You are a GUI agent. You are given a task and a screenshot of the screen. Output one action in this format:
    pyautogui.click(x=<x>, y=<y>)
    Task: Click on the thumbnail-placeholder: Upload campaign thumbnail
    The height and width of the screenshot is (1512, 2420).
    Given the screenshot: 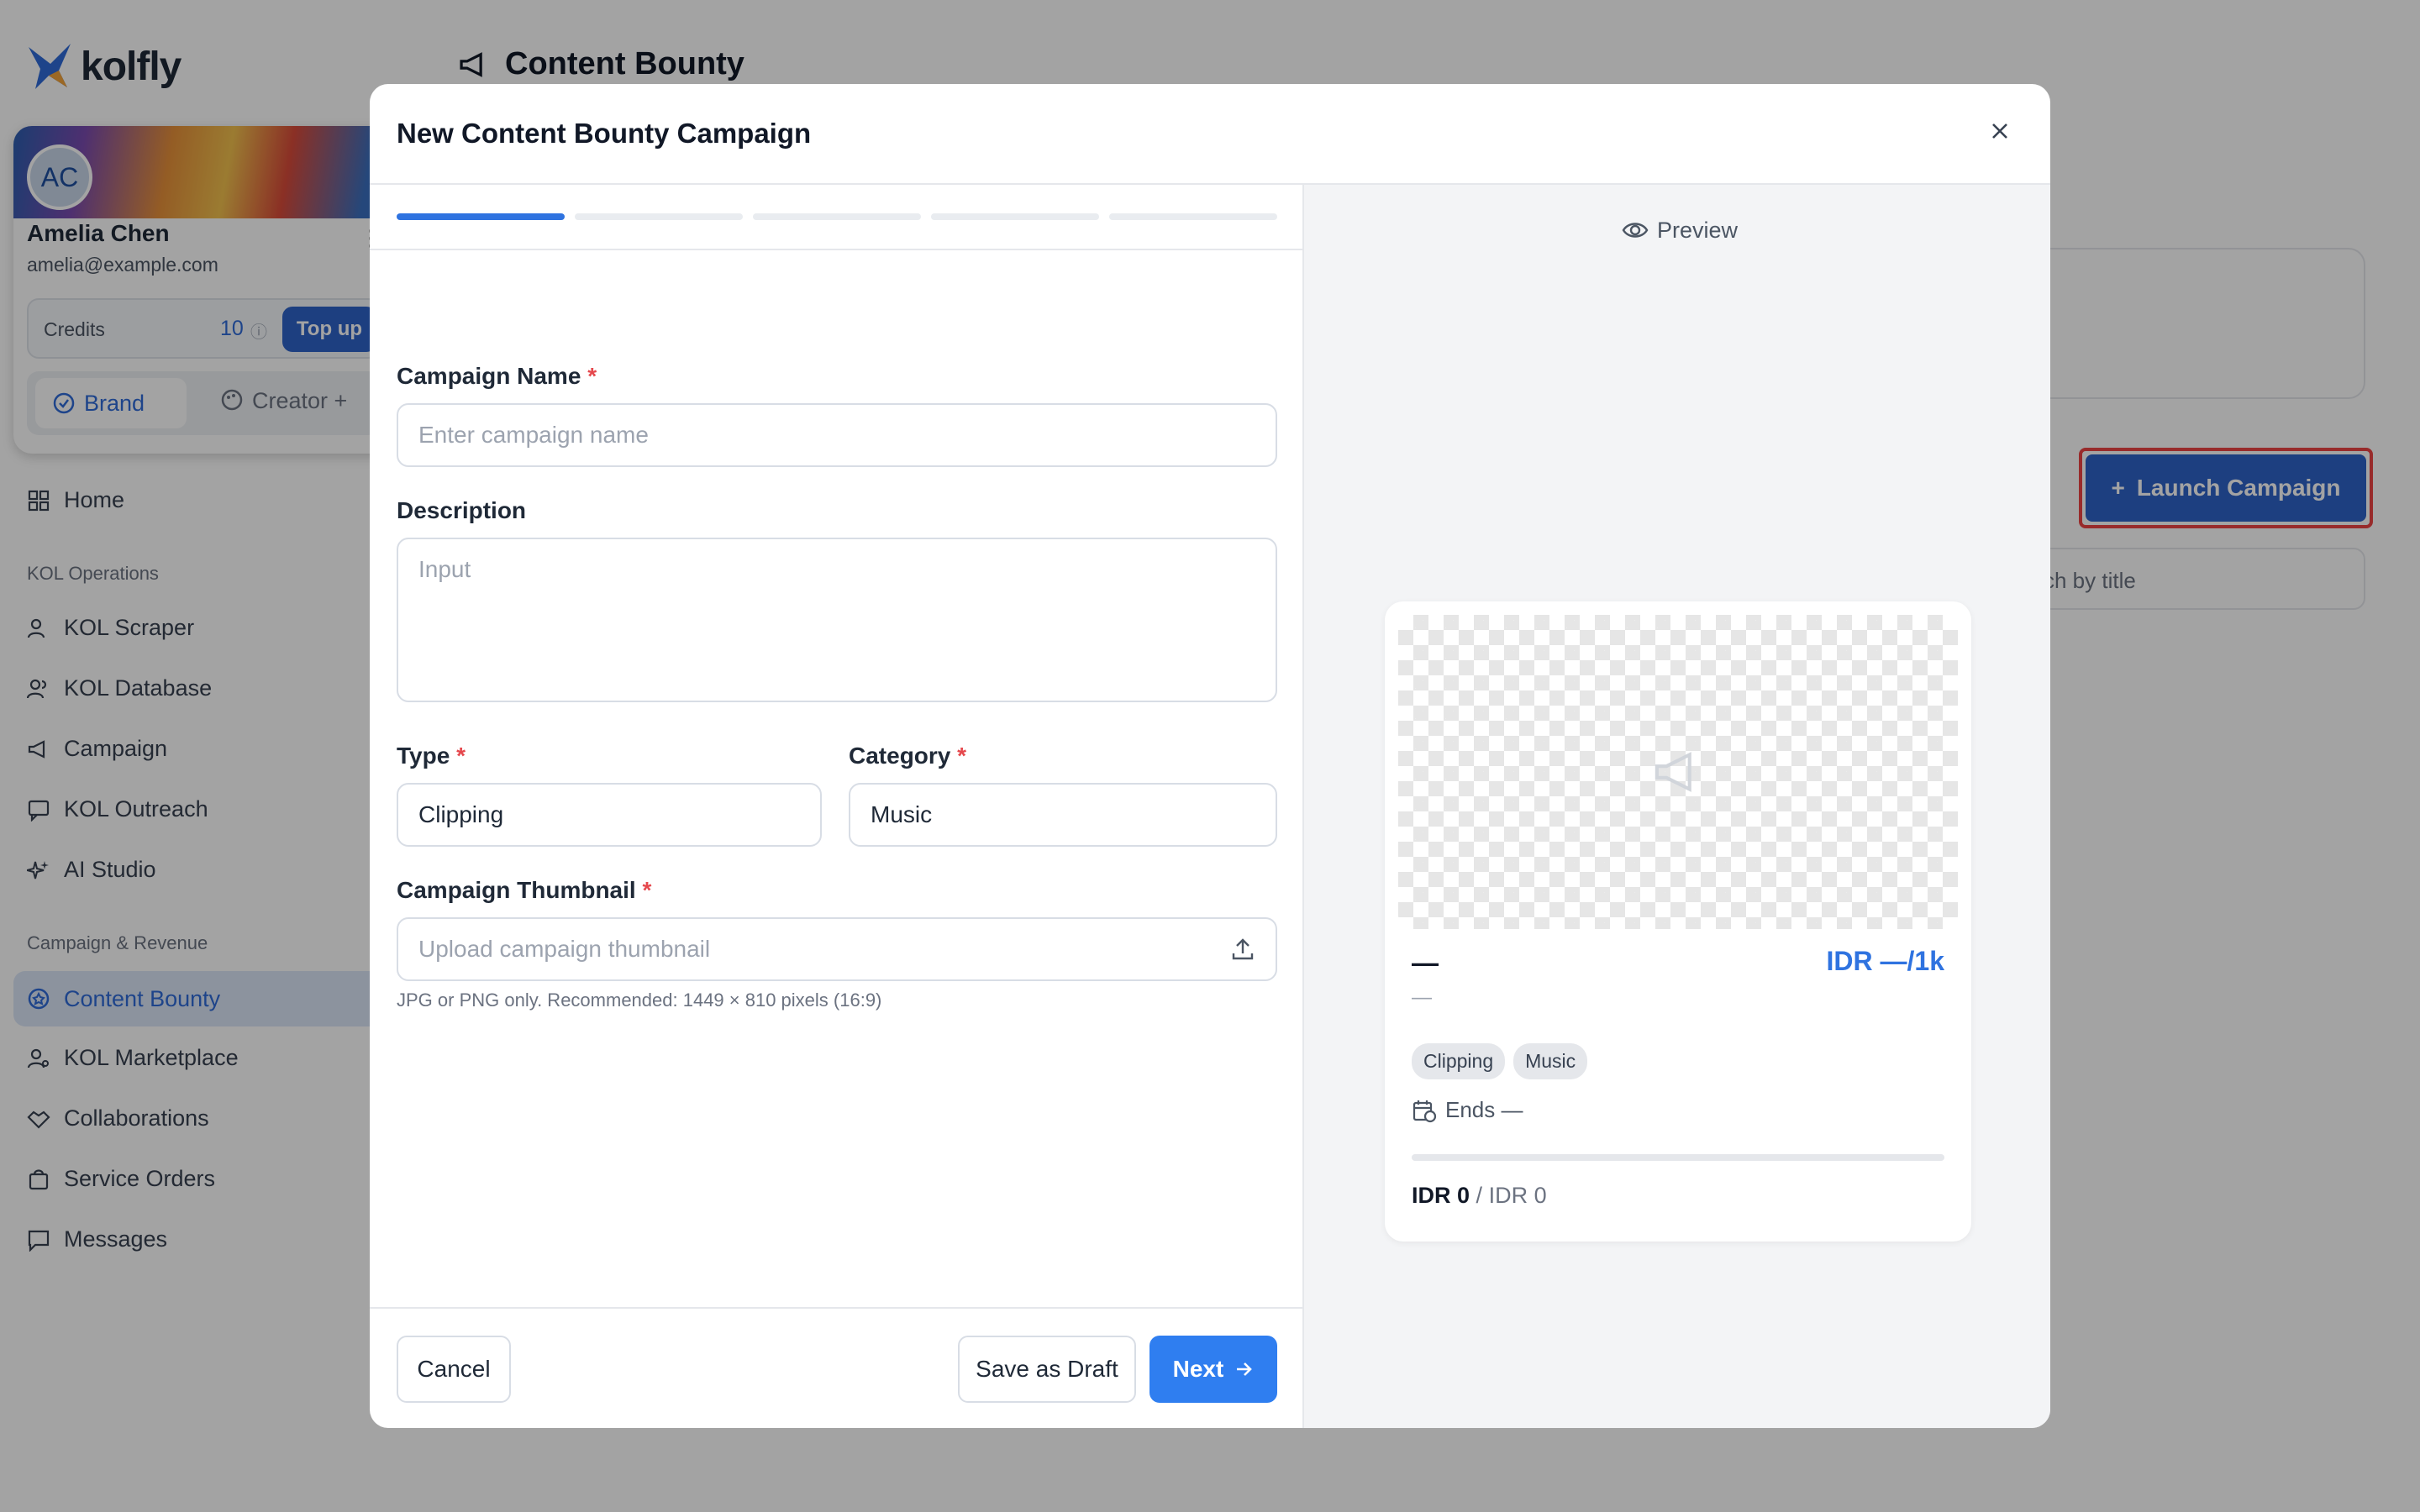 What is the action you would take?
    pyautogui.click(x=564, y=949)
    